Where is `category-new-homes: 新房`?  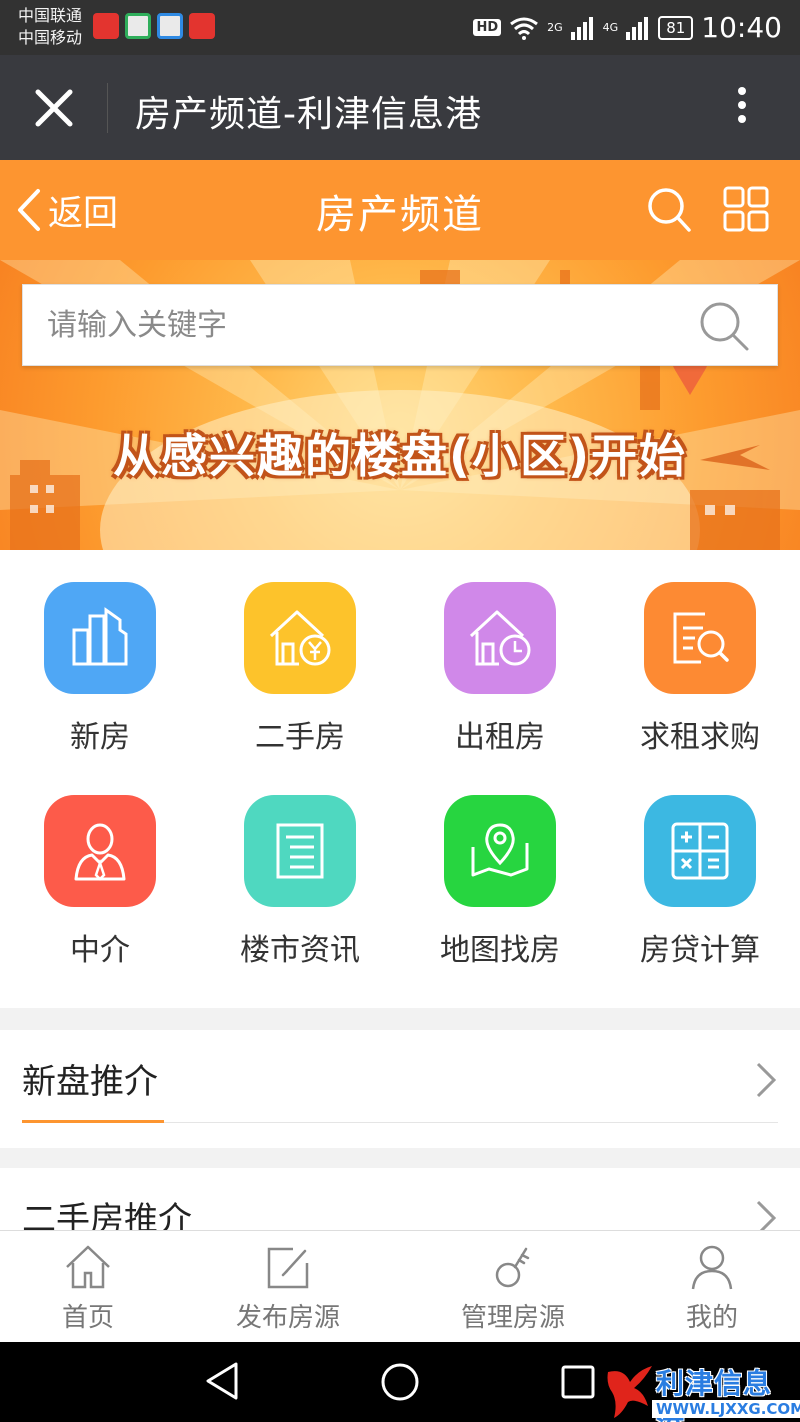
category-new-homes: 新房 is located at coordinates (100, 652).